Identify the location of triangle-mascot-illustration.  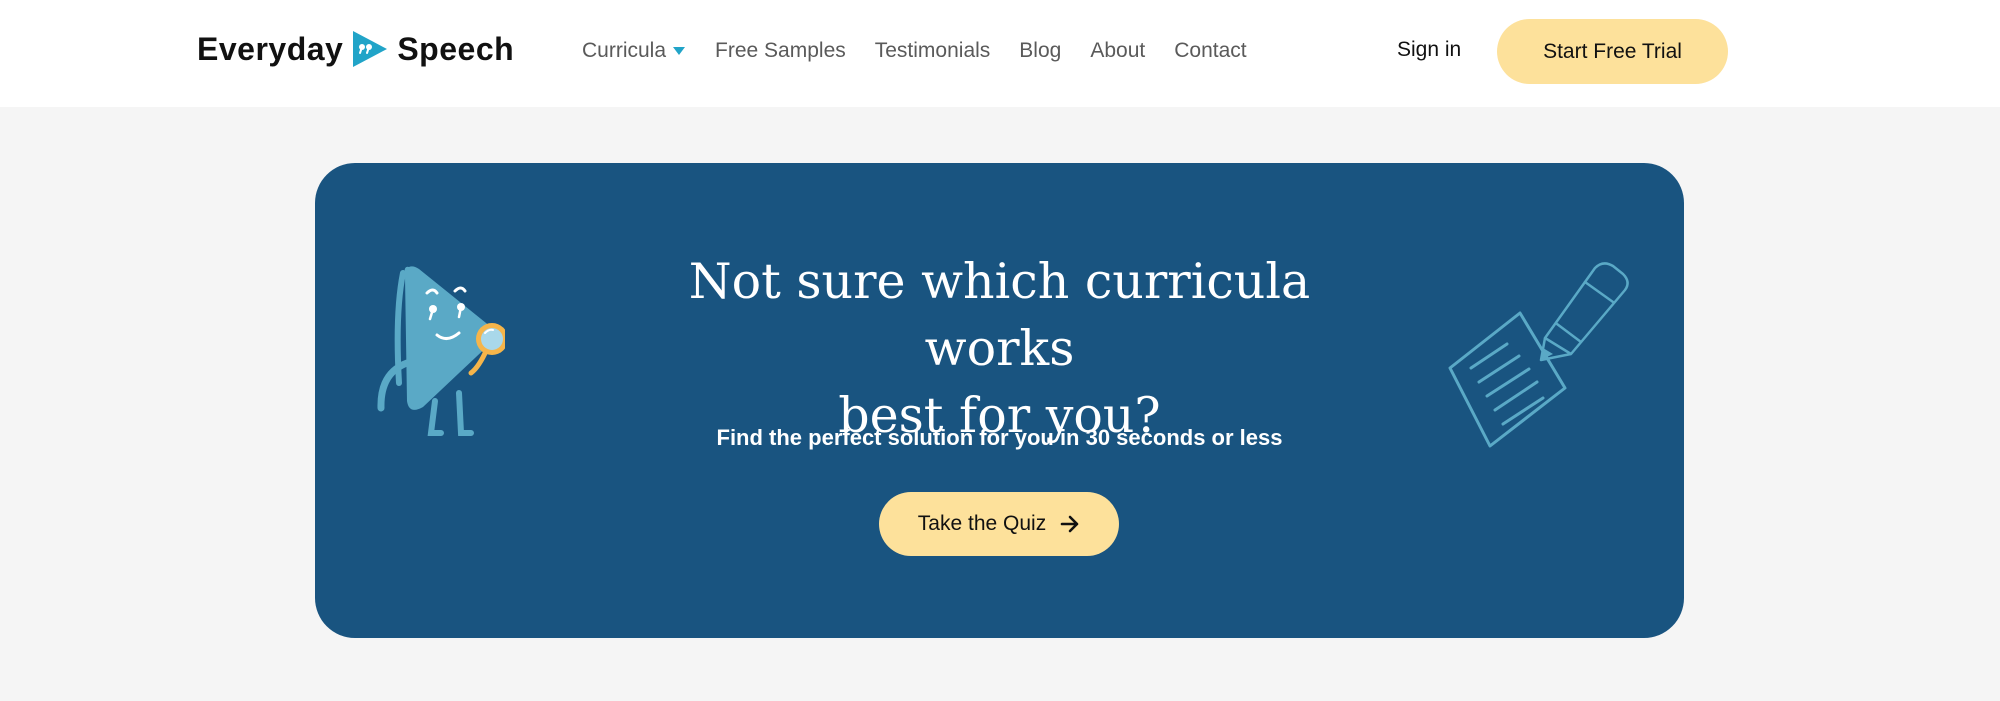
(441, 351).